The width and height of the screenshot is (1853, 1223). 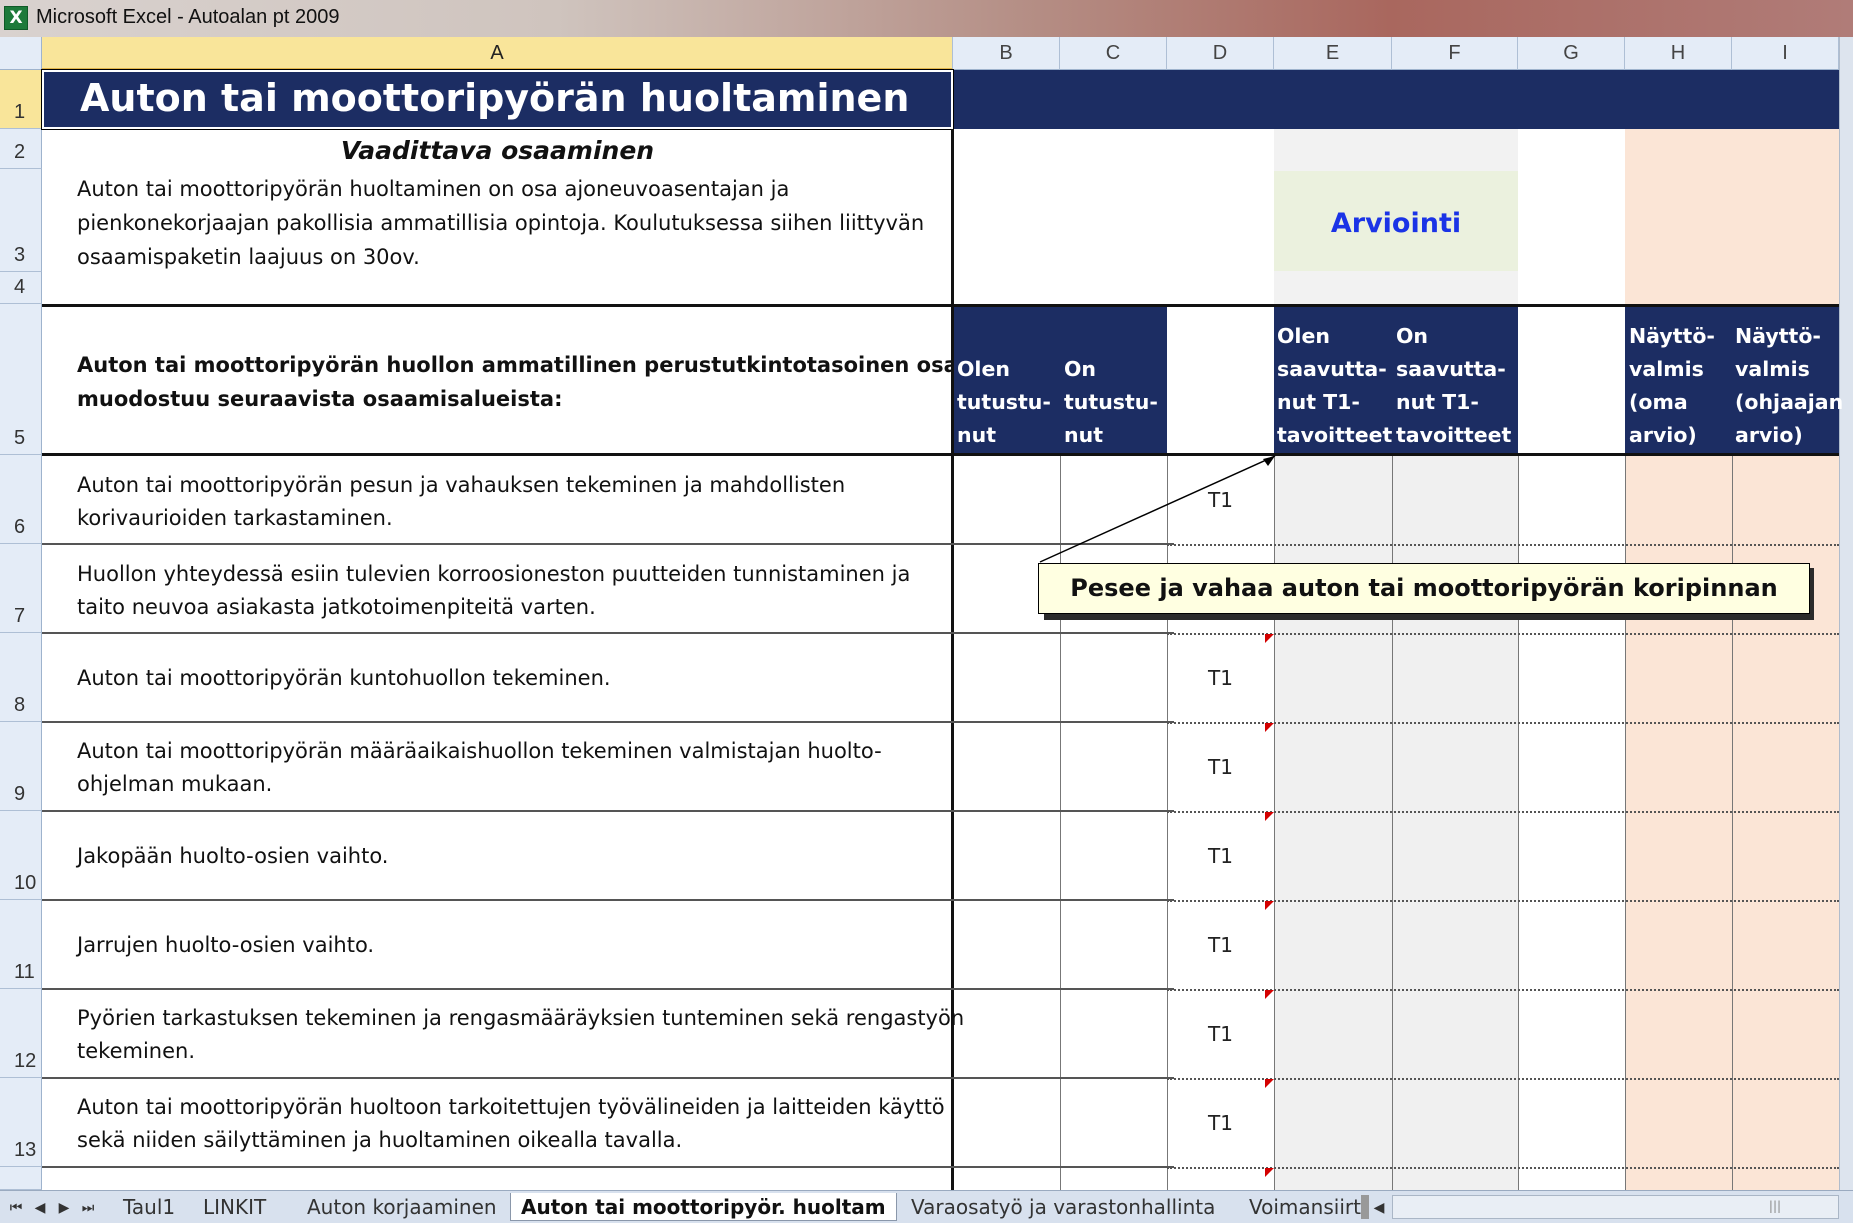 What do you see at coordinates (1305, 1207) in the screenshot?
I see `tab-voimansiirto: Voimansiirt` at bounding box center [1305, 1207].